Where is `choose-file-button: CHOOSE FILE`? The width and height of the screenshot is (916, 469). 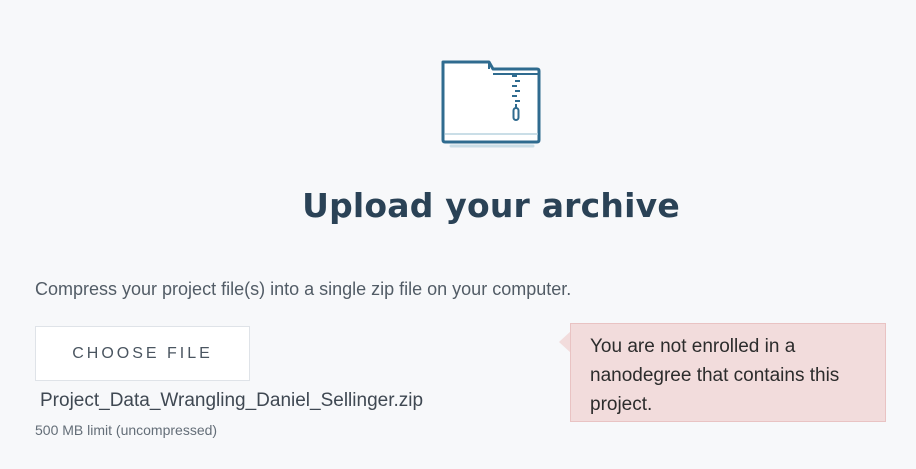 choose-file-button: CHOOSE FILE is located at coordinates (142, 353).